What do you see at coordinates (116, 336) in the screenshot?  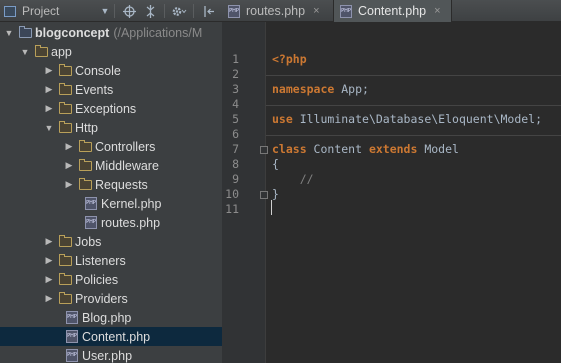 I see `tree-item-label: Content.php` at bounding box center [116, 336].